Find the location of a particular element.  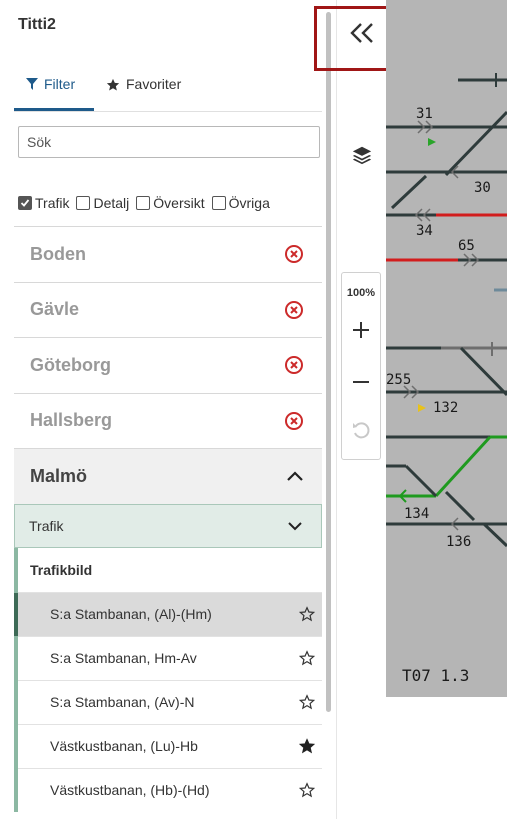

chevron-down-icon is located at coordinates (295, 526).